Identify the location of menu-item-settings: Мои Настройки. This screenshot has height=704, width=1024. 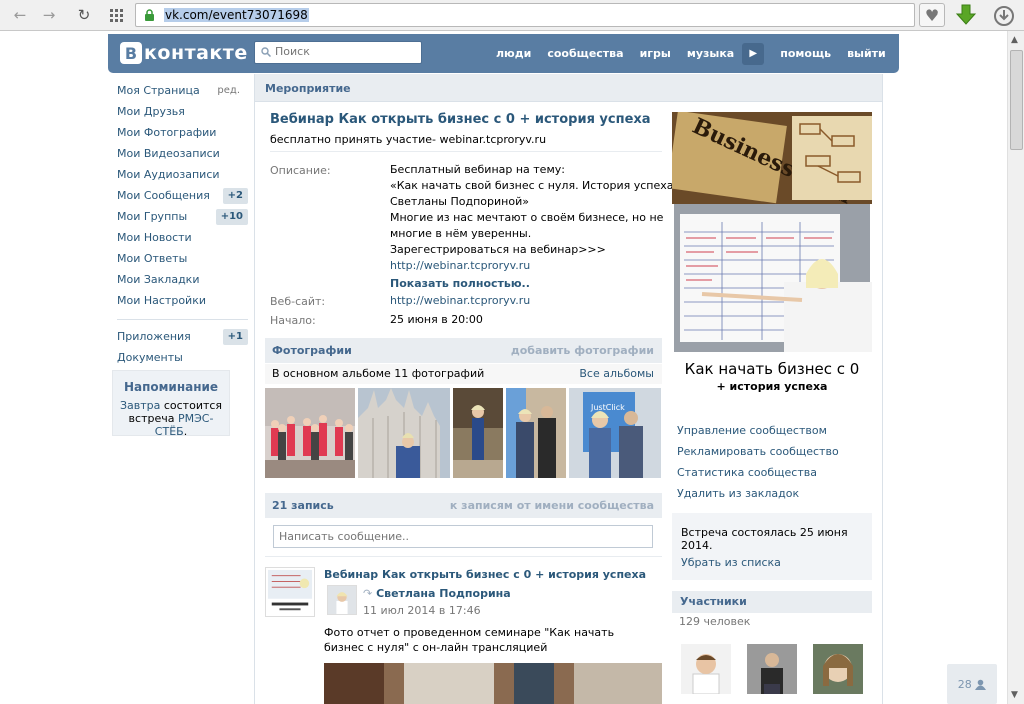
(178, 300).